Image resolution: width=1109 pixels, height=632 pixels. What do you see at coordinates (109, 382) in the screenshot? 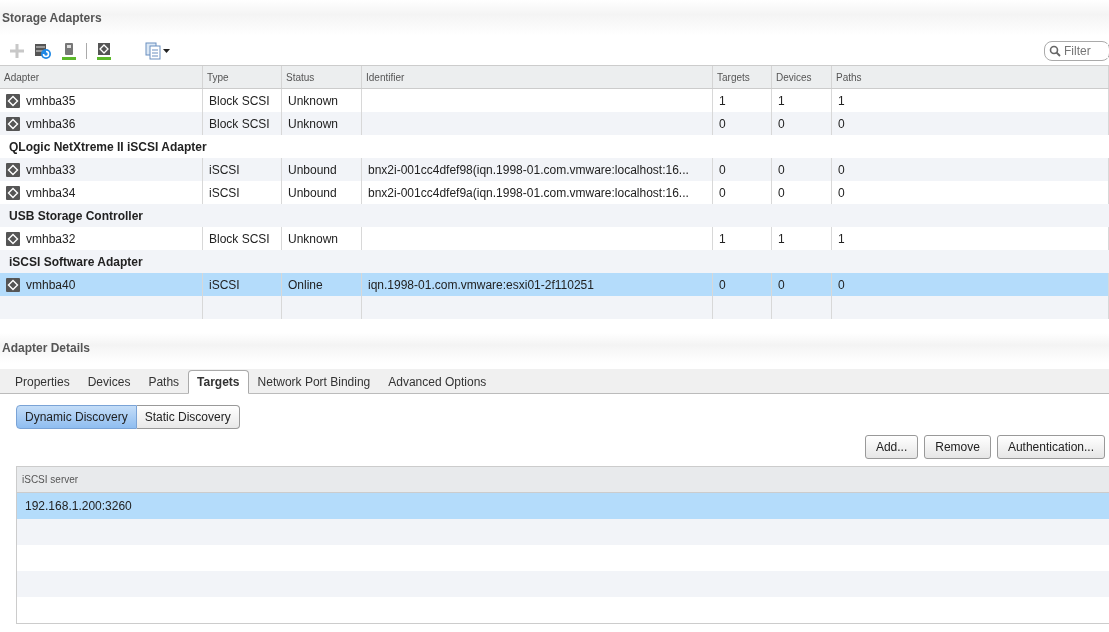
I see `tab: Devices` at bounding box center [109, 382].